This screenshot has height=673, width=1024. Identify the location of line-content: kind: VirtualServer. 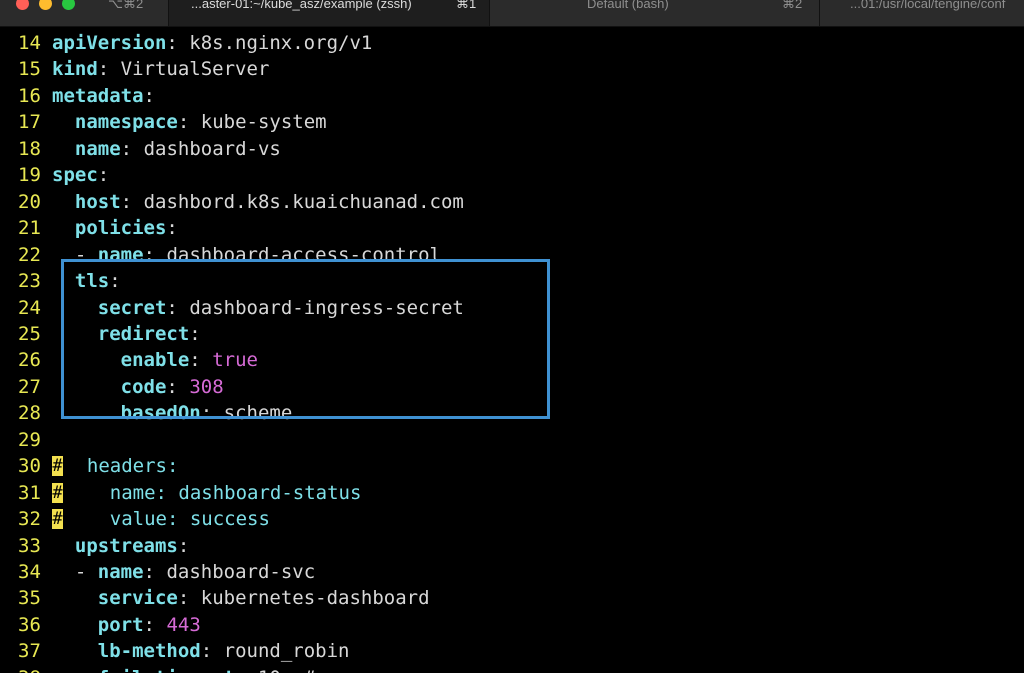
(161, 69).